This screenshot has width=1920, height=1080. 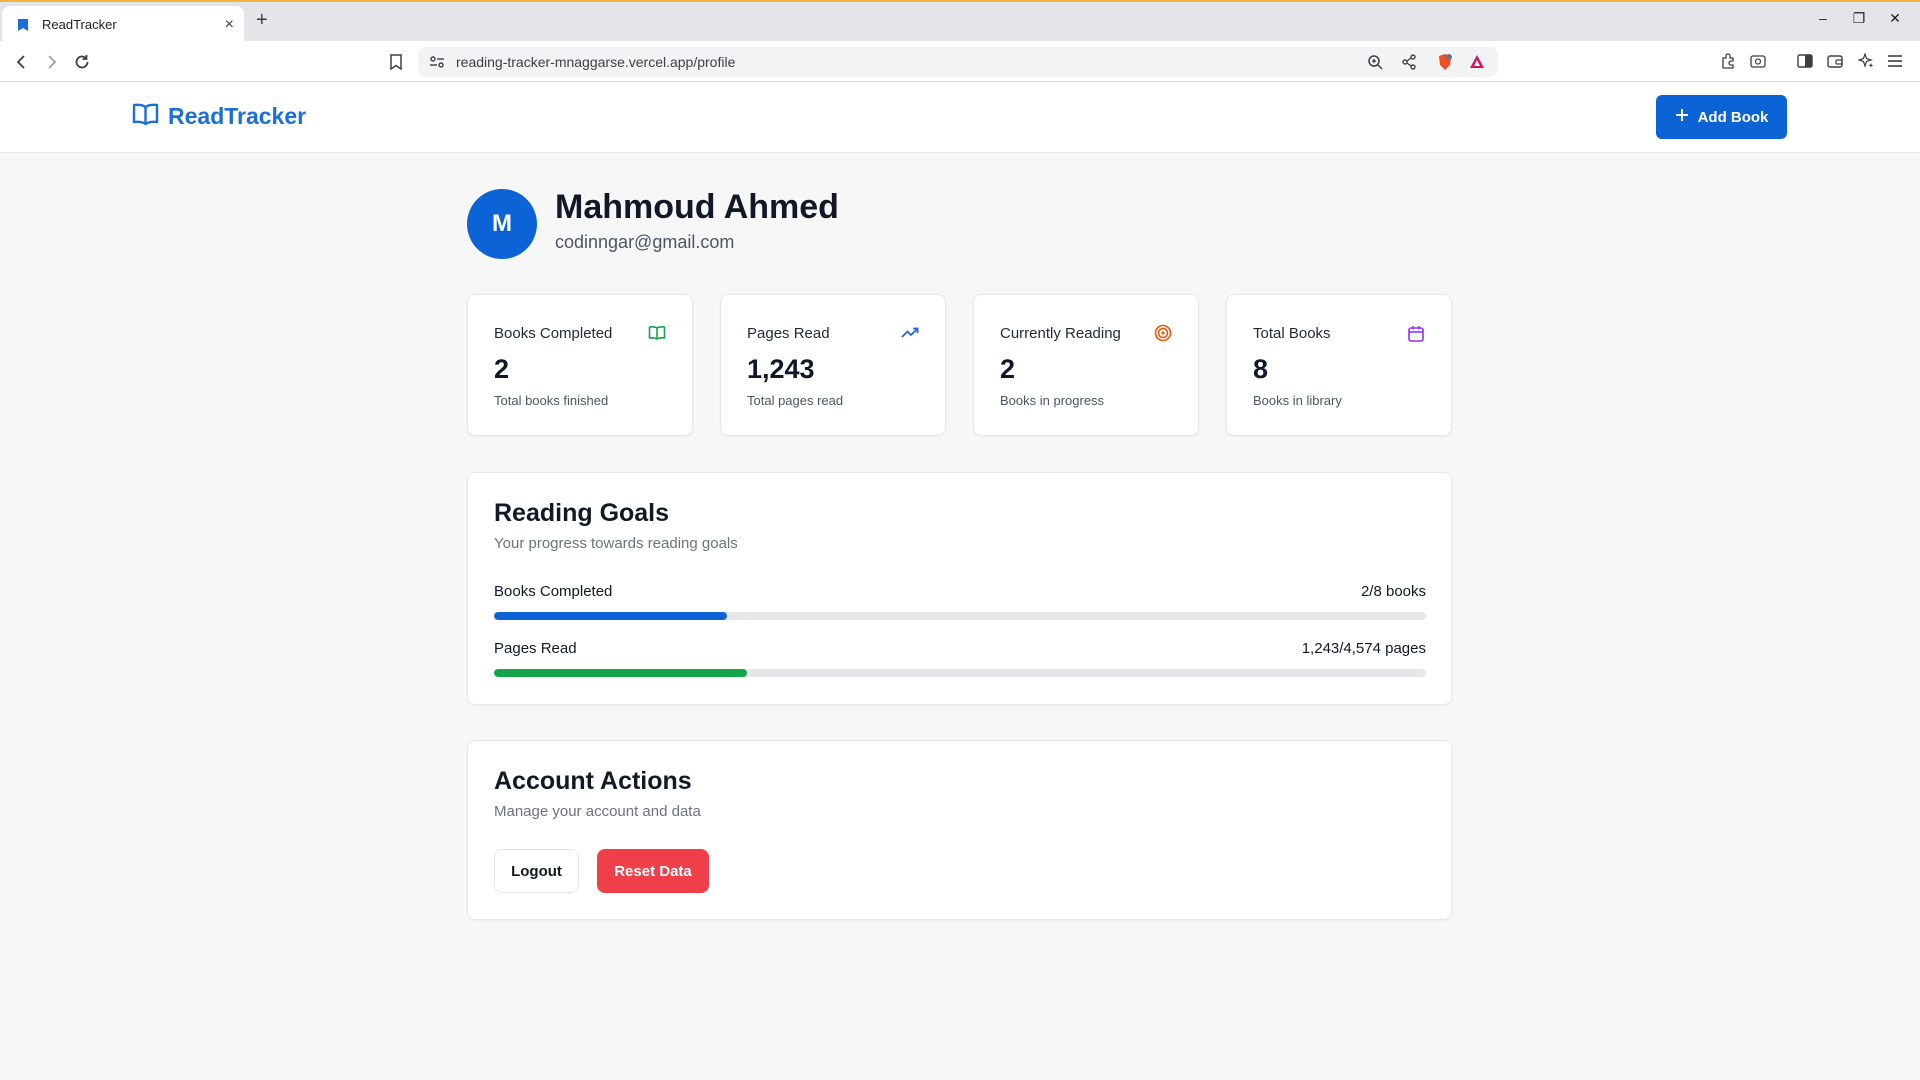 What do you see at coordinates (910, 333) in the screenshot?
I see `trending-up-icon` at bounding box center [910, 333].